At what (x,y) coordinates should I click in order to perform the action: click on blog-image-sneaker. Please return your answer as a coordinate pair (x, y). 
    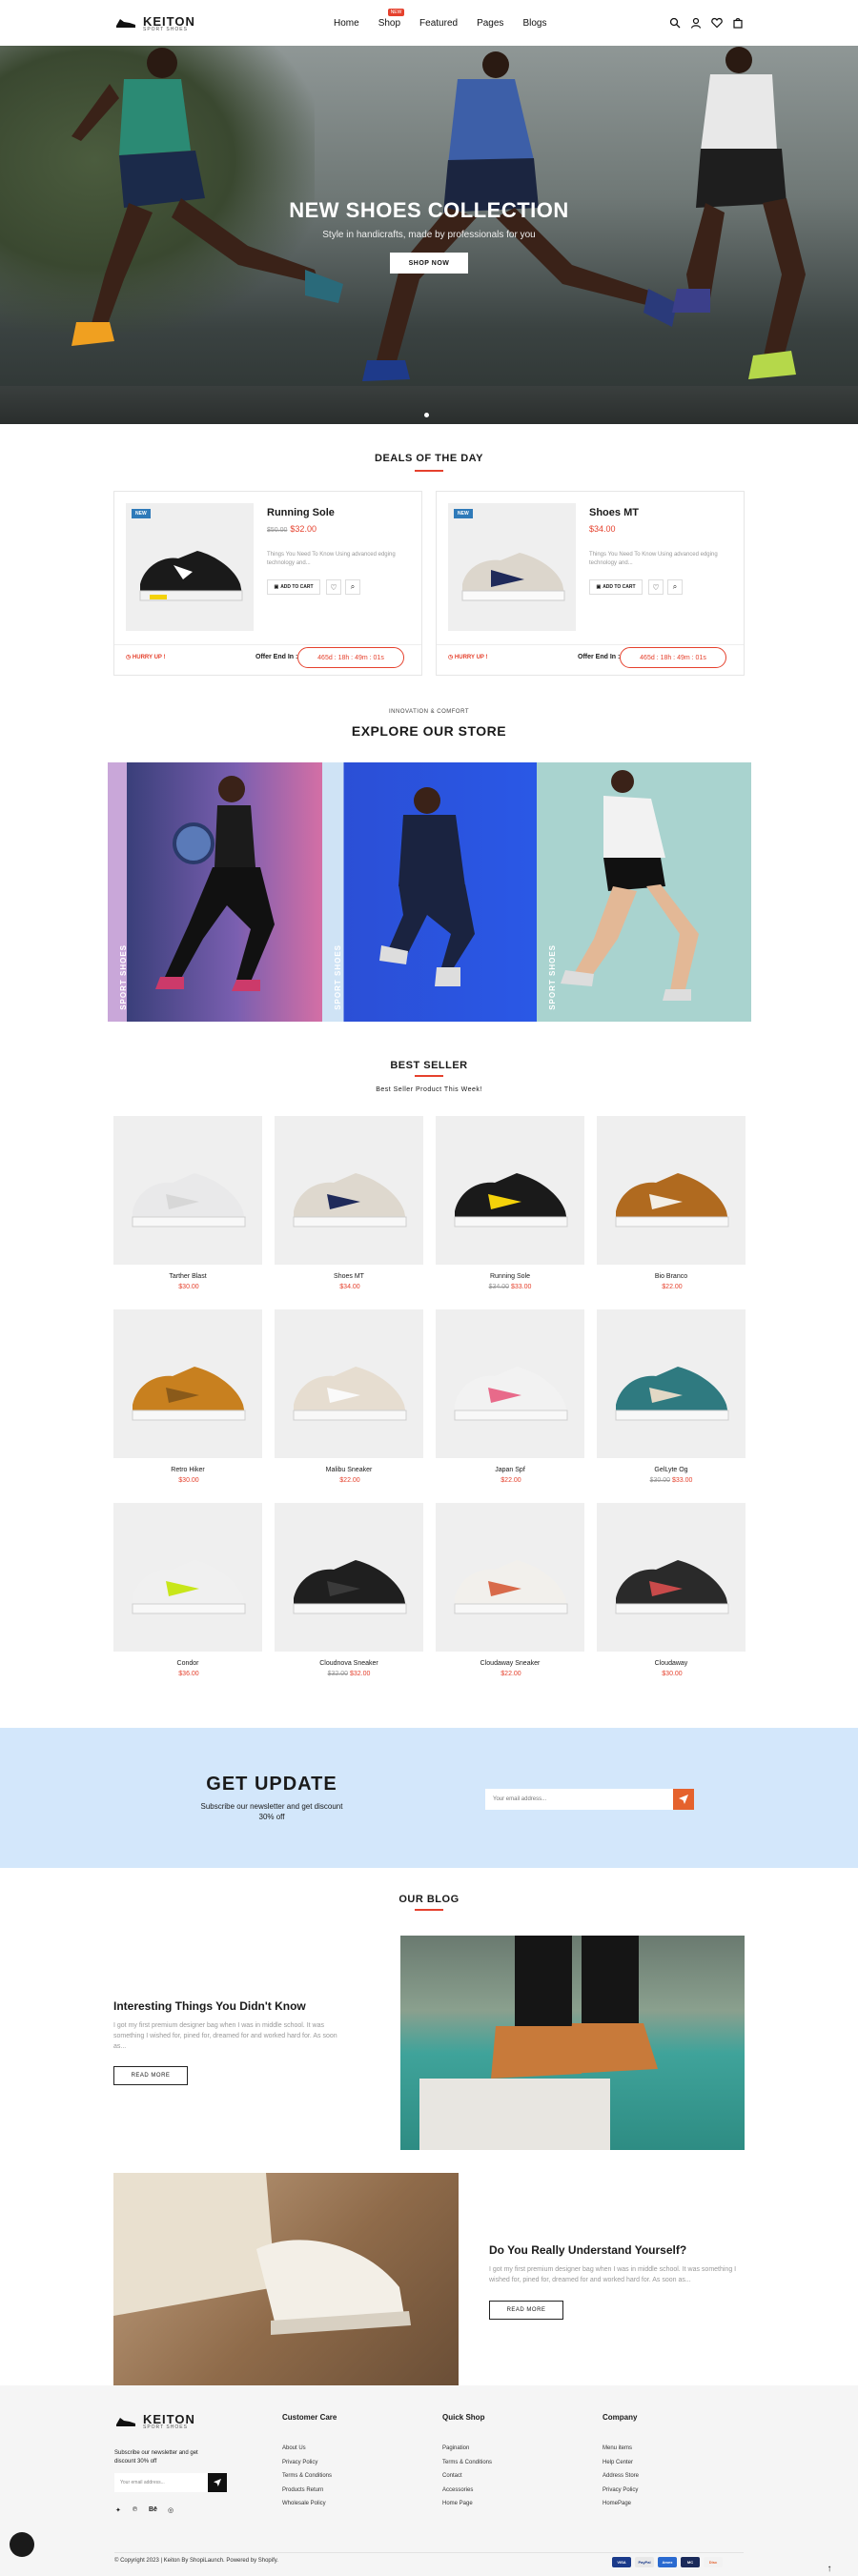
    Looking at the image, I should click on (286, 2279).